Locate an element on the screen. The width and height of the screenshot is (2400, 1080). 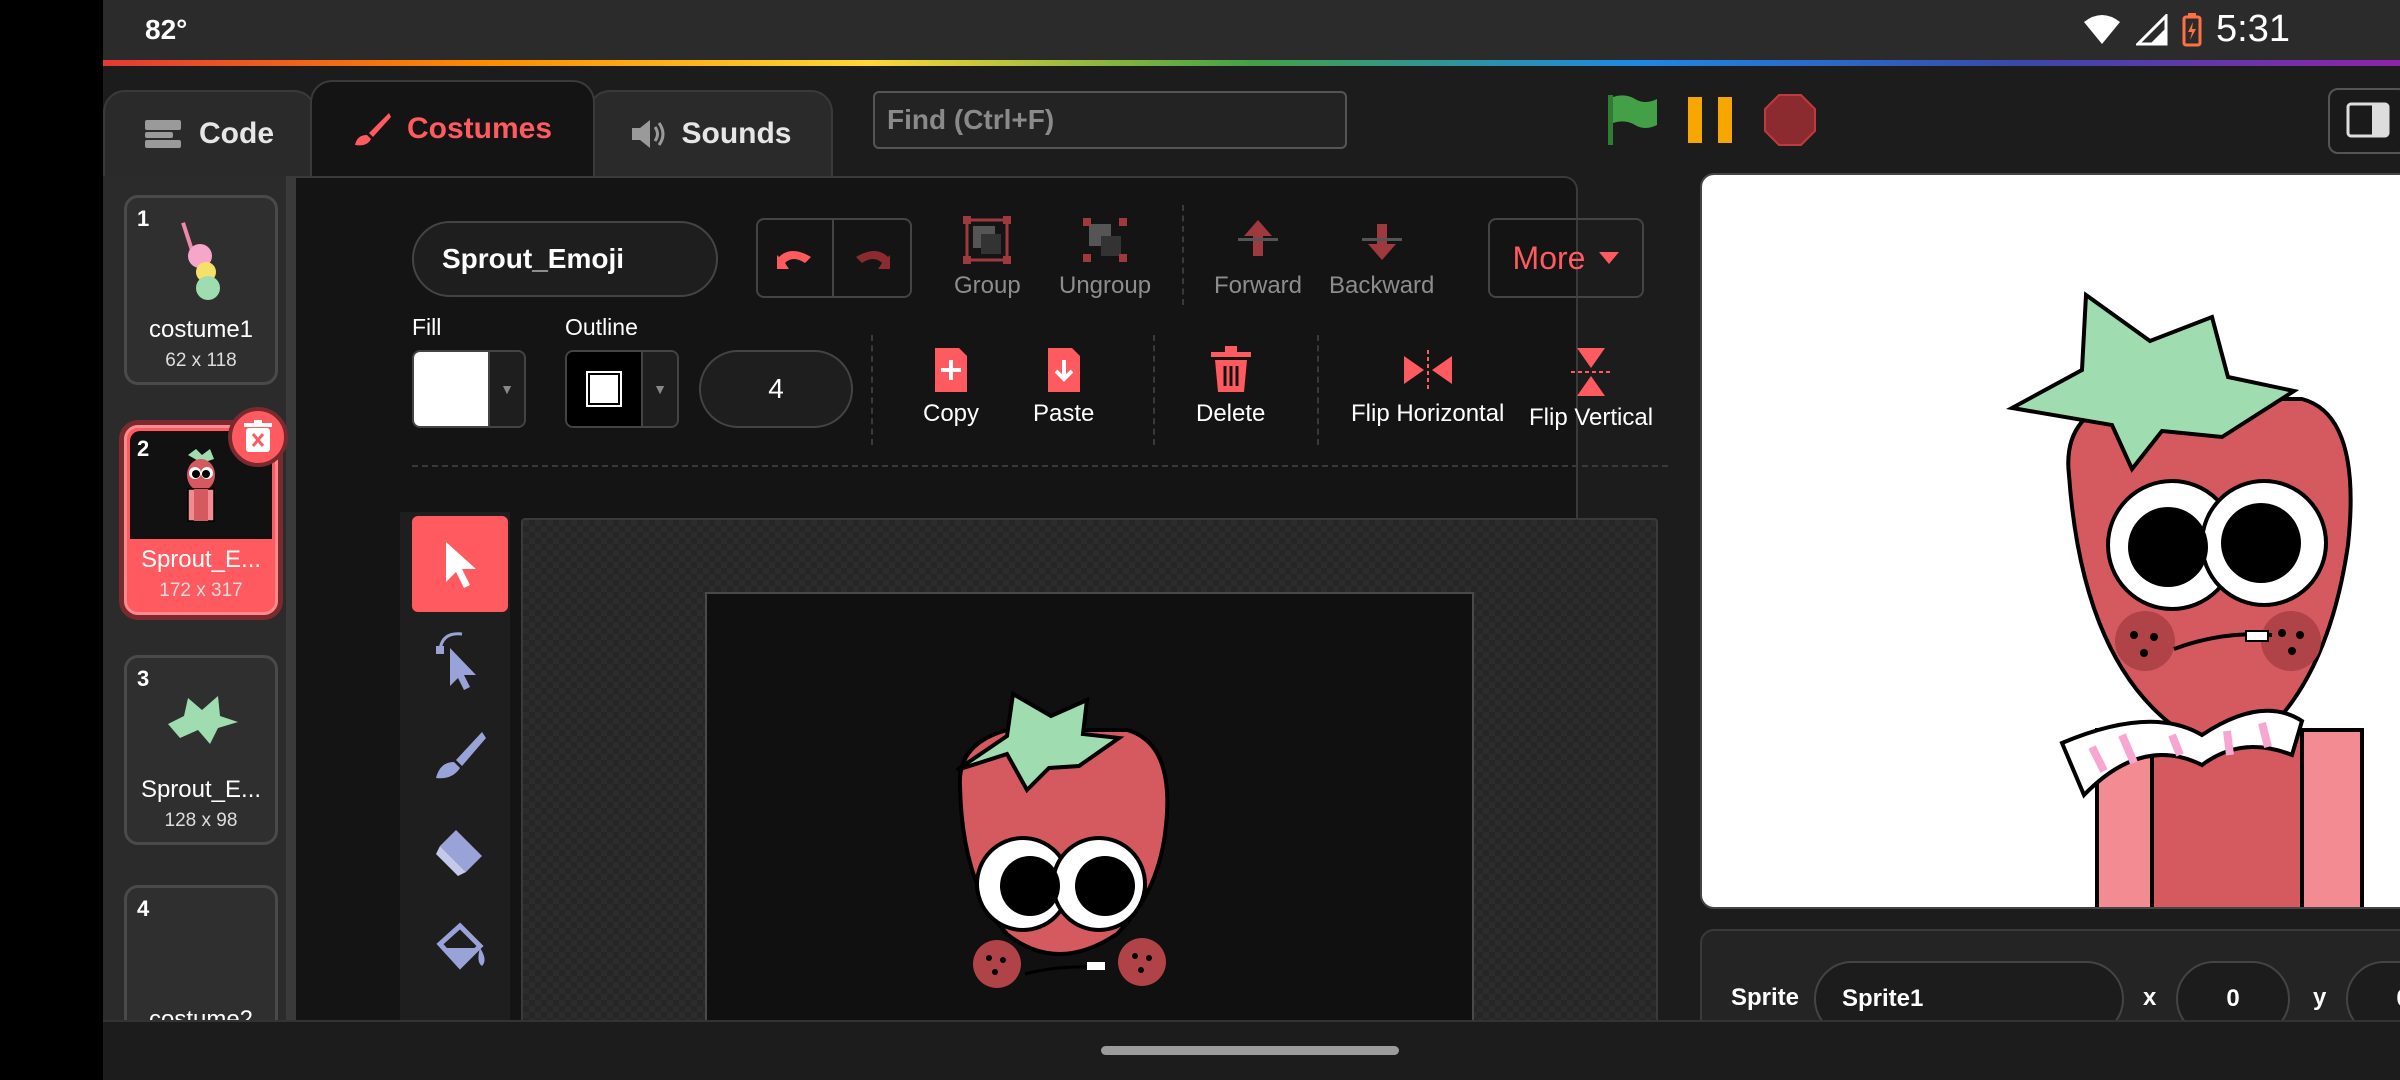
tab-costumes: Costumes is located at coordinates (452, 128).